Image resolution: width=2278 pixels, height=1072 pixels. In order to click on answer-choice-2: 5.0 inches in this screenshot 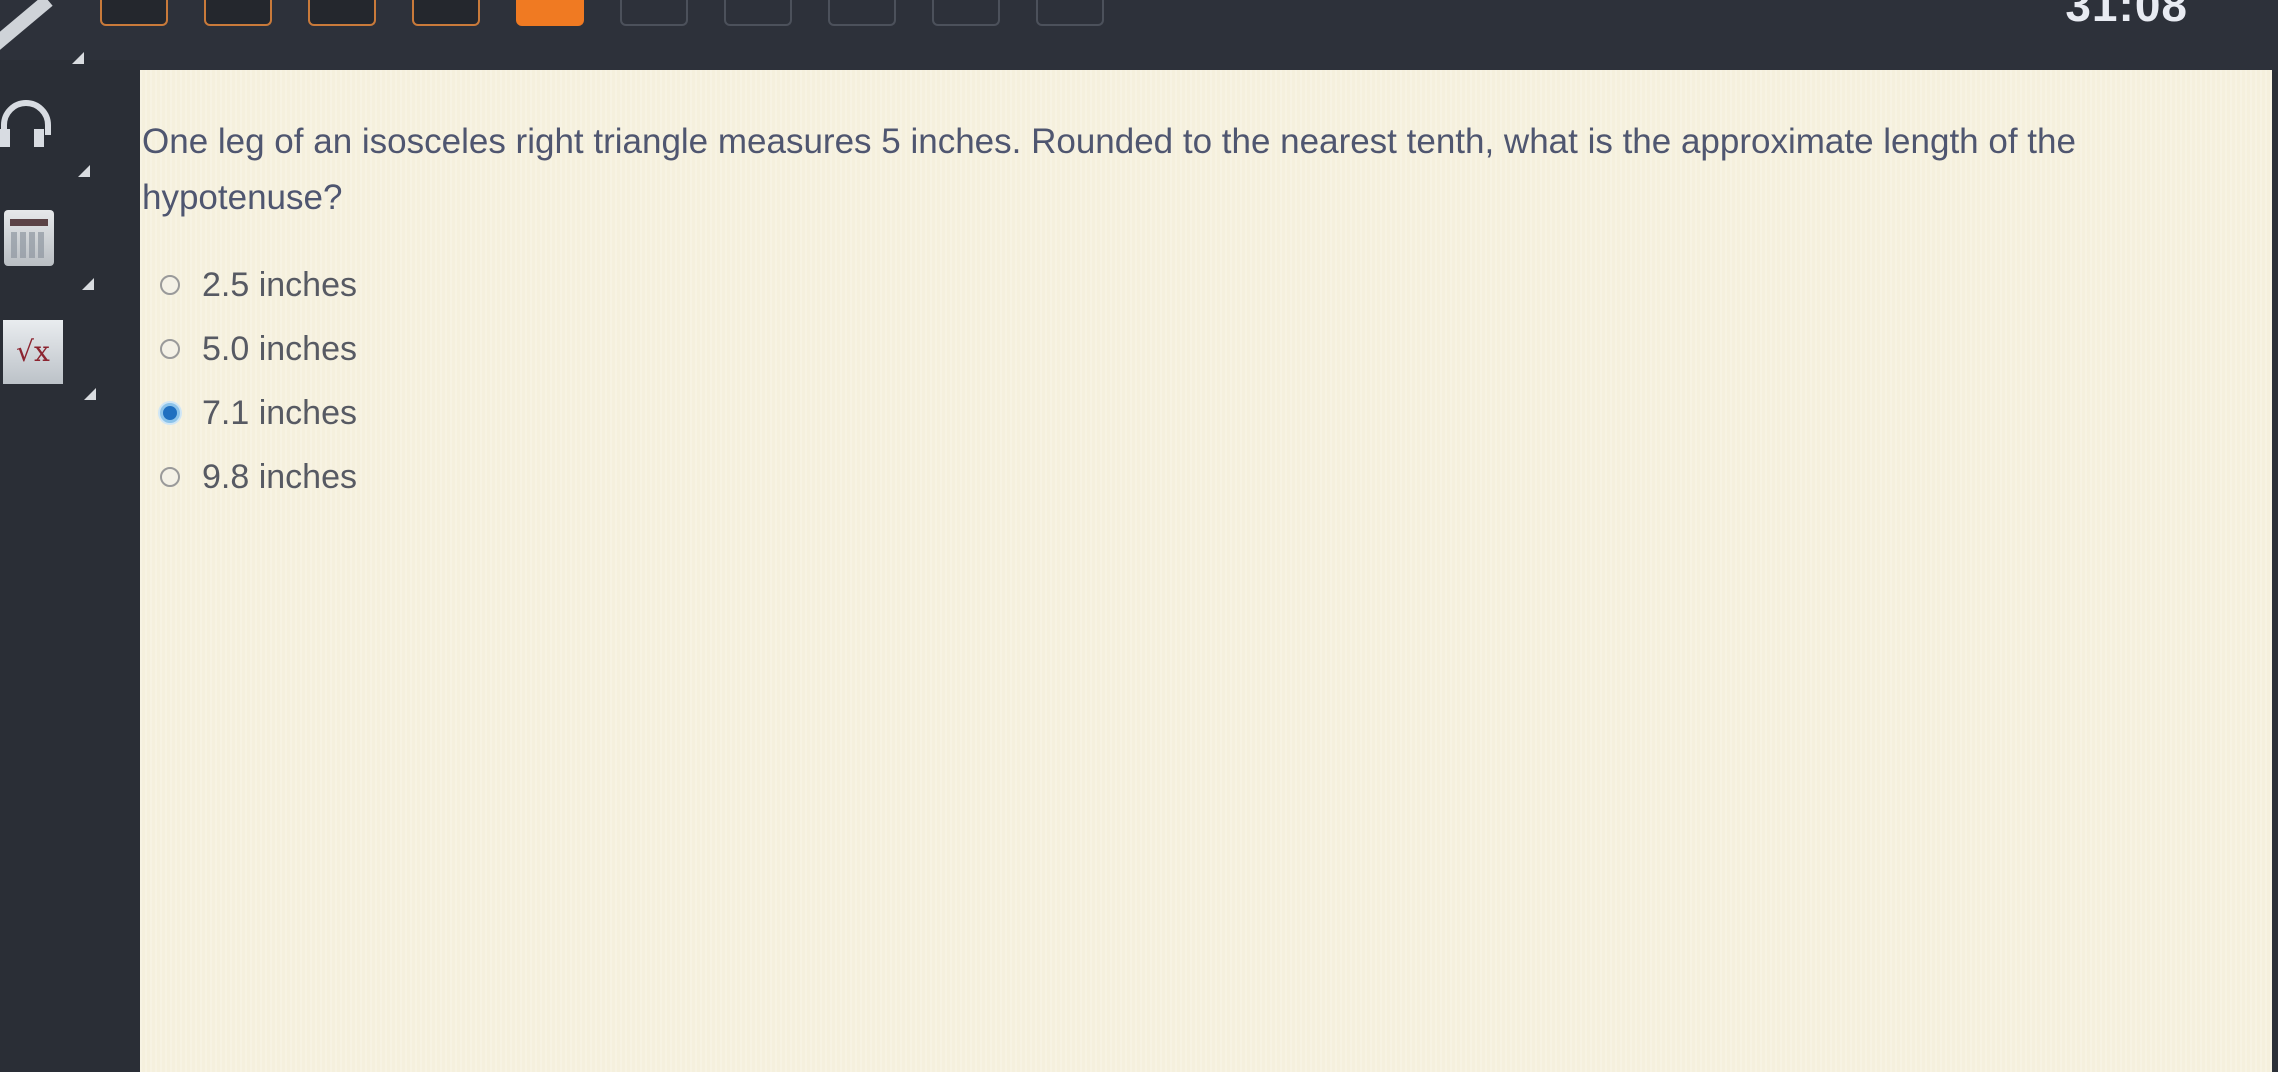, I will do `click(258, 349)`.